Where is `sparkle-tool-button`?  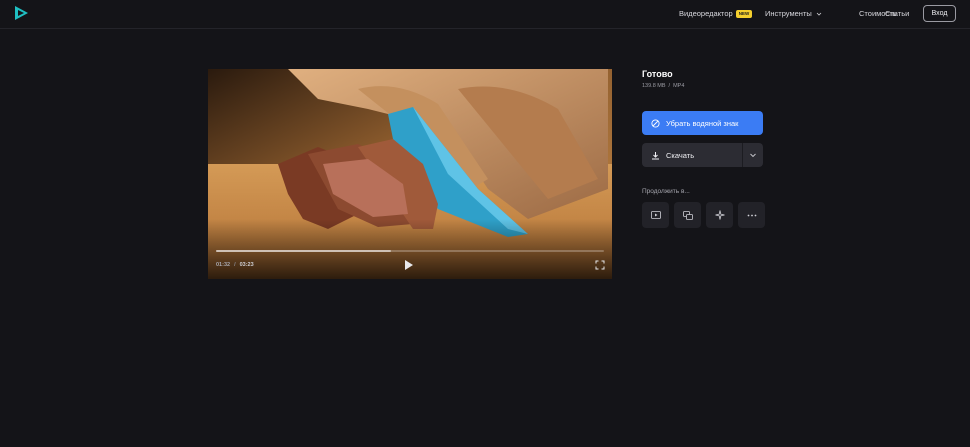
sparkle-tool-button is located at coordinates (719, 215).